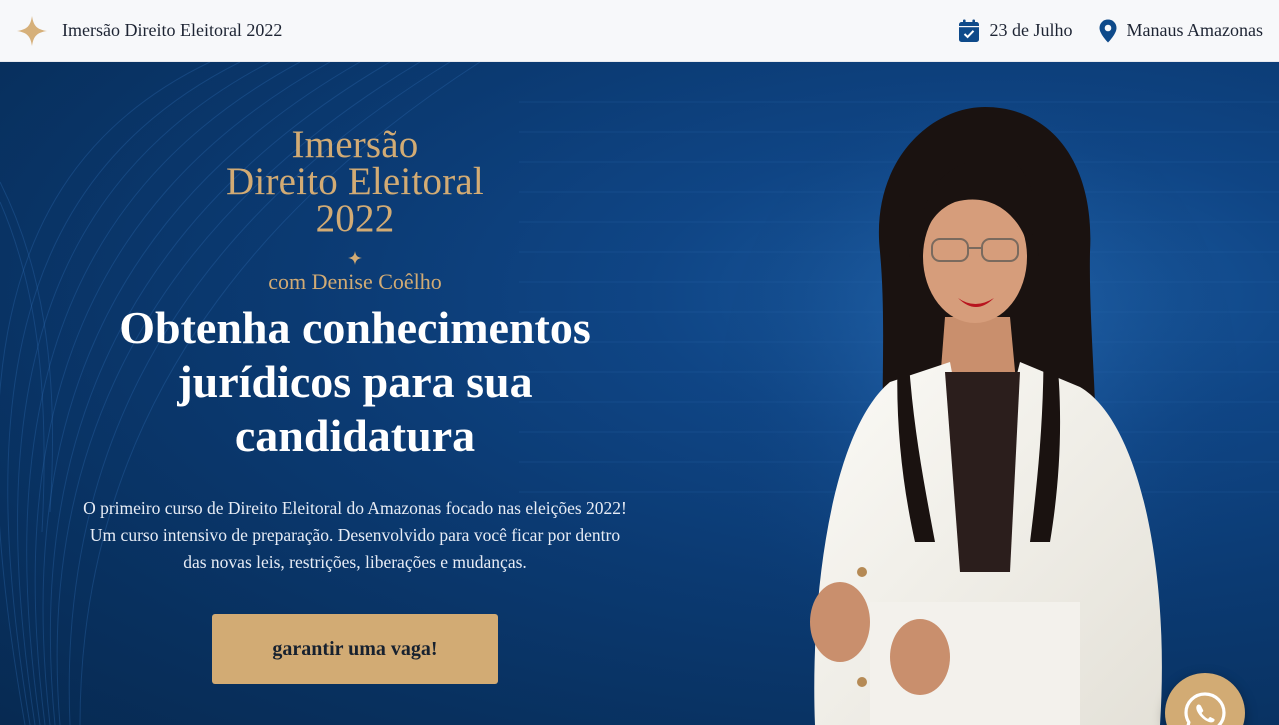 The image size is (1279, 725). I want to click on site-title: Imersão Direito Eleitoral 2022, so click(172, 30).